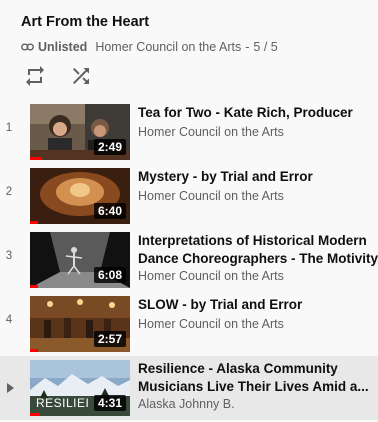 The image size is (378, 422). Describe the element at coordinates (258, 177) in the screenshot. I see `video-title: Mystery - by Trial and Error` at that location.